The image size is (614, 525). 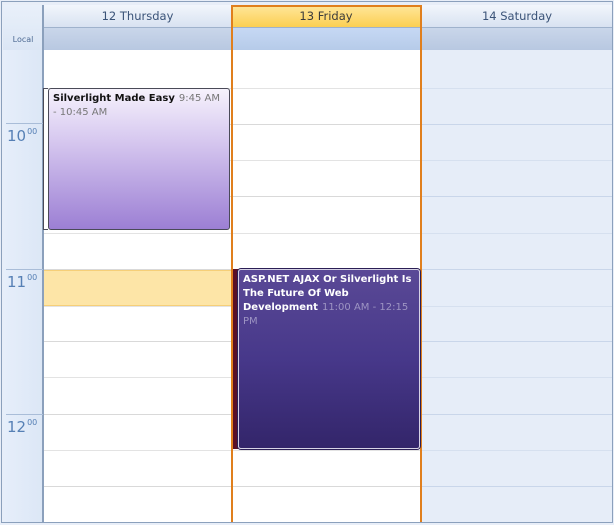 I want to click on time-ruler: 1000 1100 1200, so click(x=23, y=286).